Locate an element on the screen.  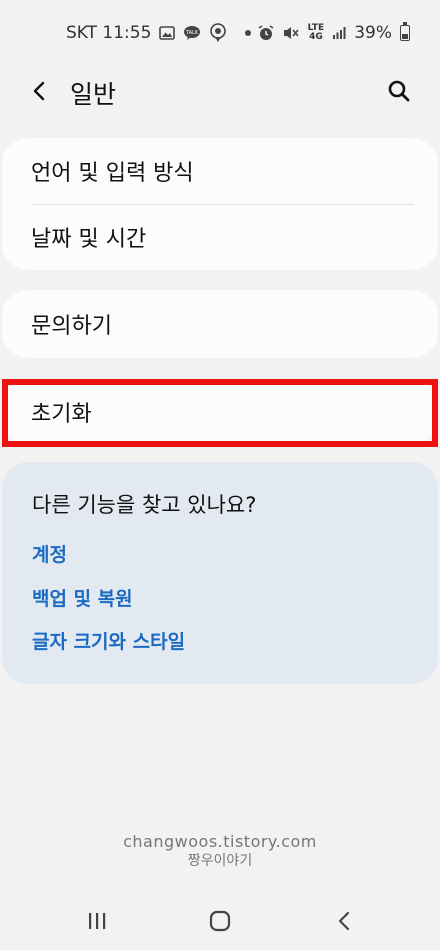
home-icon is located at coordinates (220, 921).